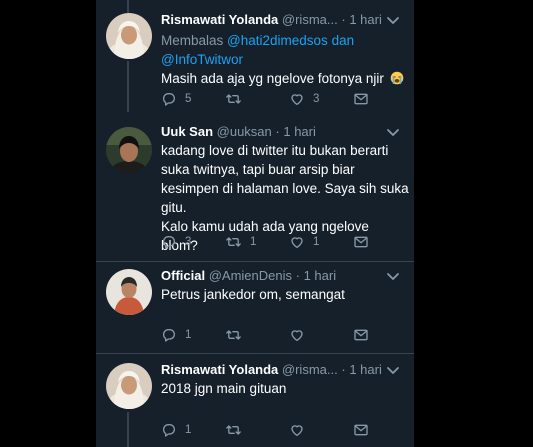  I want to click on like-count: 3, so click(316, 99).